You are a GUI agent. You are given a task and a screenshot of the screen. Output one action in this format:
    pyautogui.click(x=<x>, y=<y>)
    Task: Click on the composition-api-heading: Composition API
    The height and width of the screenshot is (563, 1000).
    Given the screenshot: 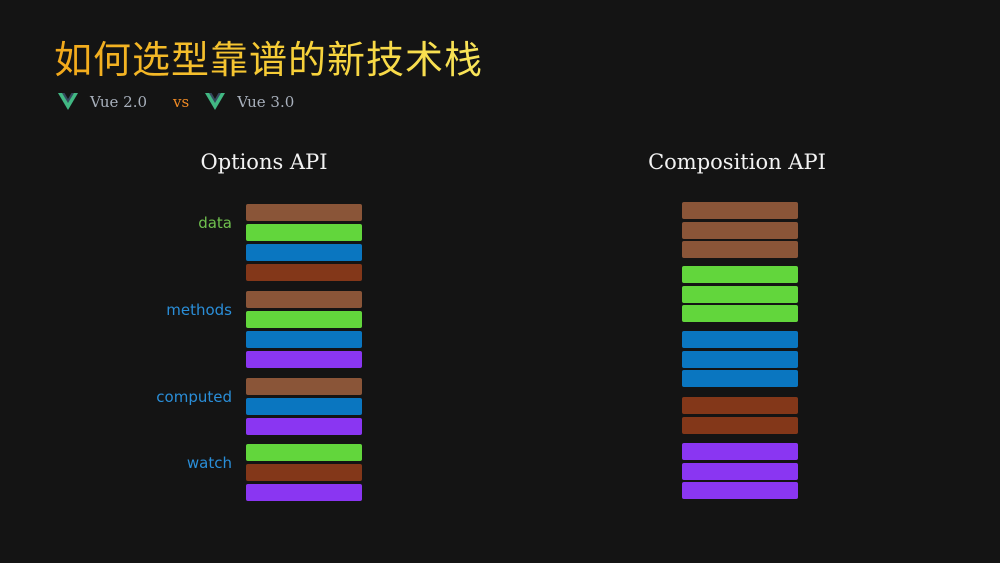 What is the action you would take?
    pyautogui.click(x=737, y=162)
    